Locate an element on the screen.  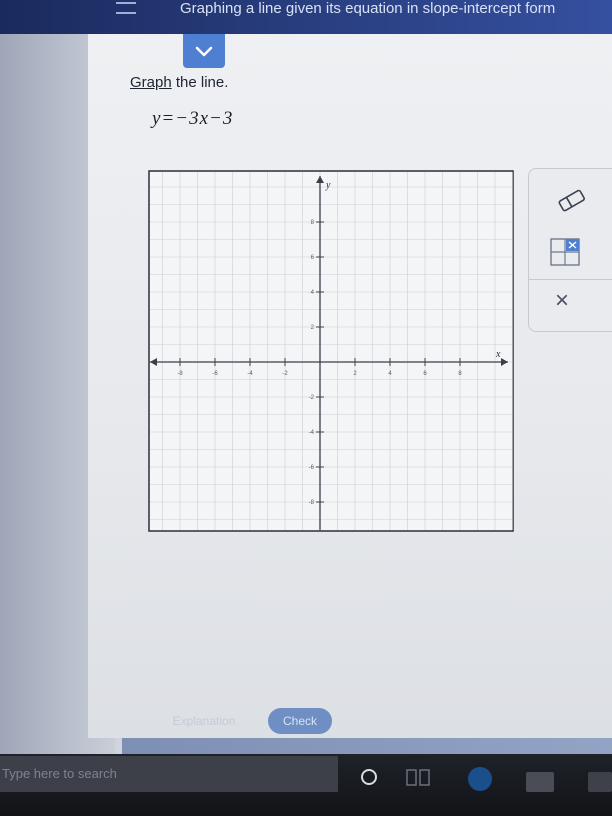
y-tick-label: -4 is located at coordinates (312, 433).